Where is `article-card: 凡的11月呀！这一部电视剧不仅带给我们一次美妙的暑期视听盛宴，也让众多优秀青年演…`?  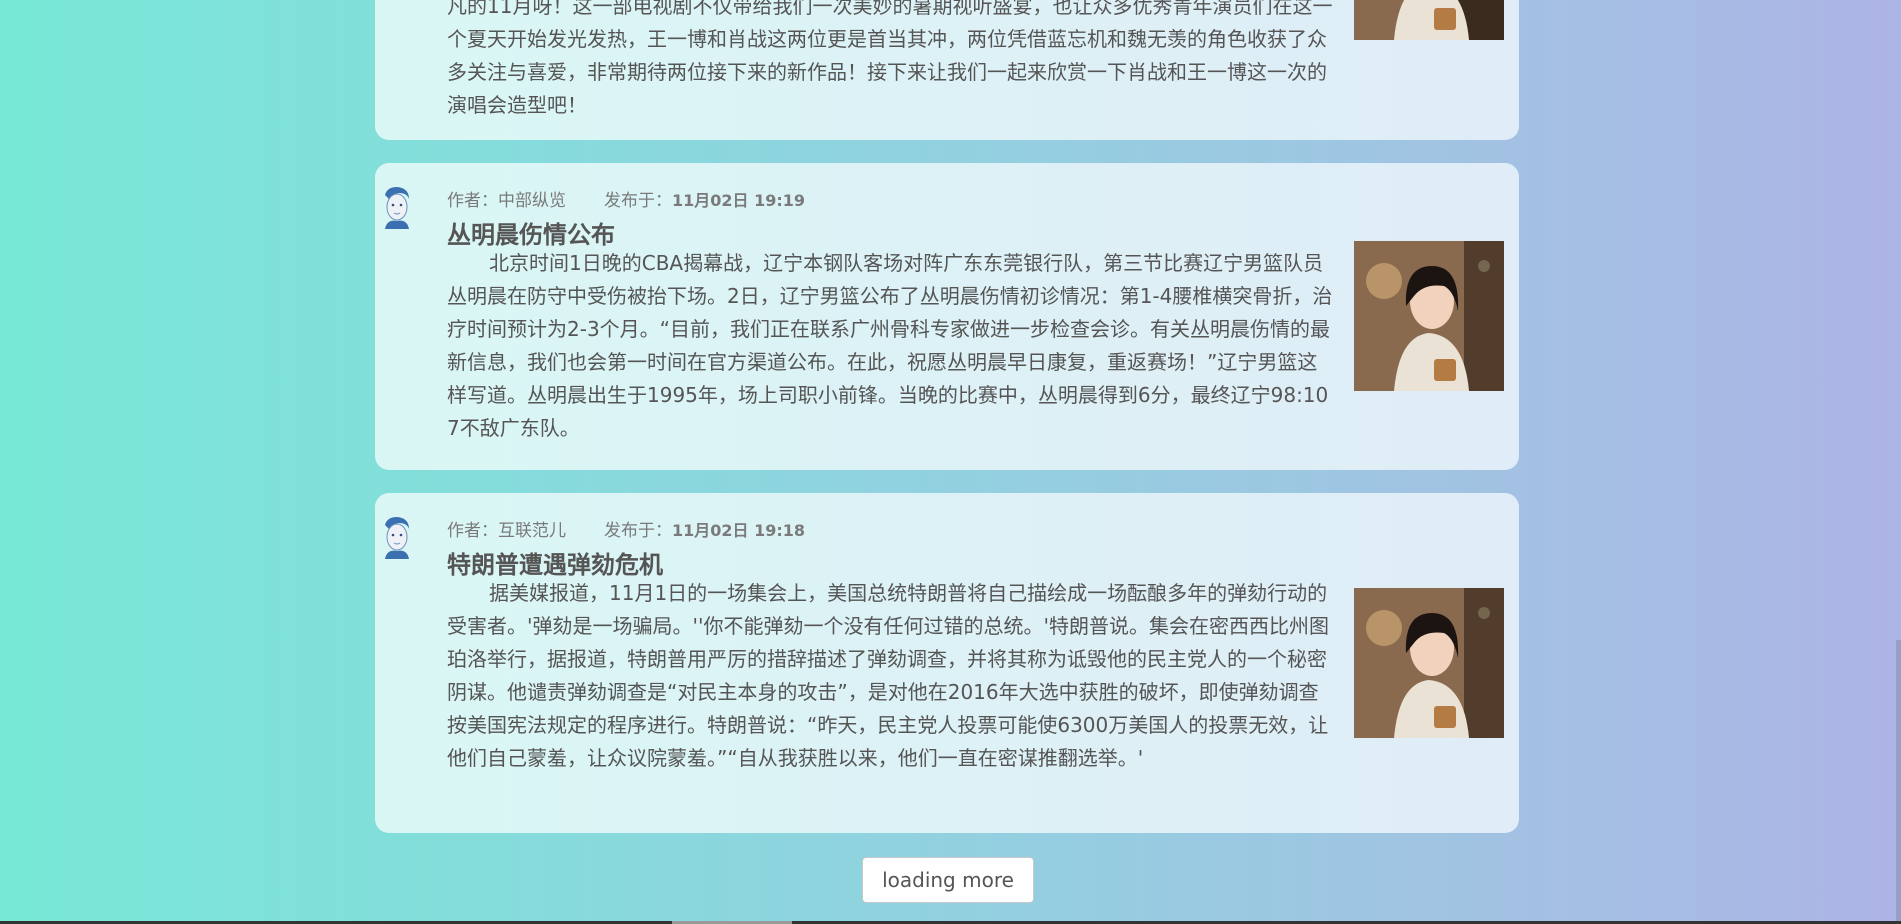 article-card: 凡的11月呀！这一部电视剧不仅带给我们一次美妙的暑期视听盛宴，也让众多优秀青年演… is located at coordinates (947, 70).